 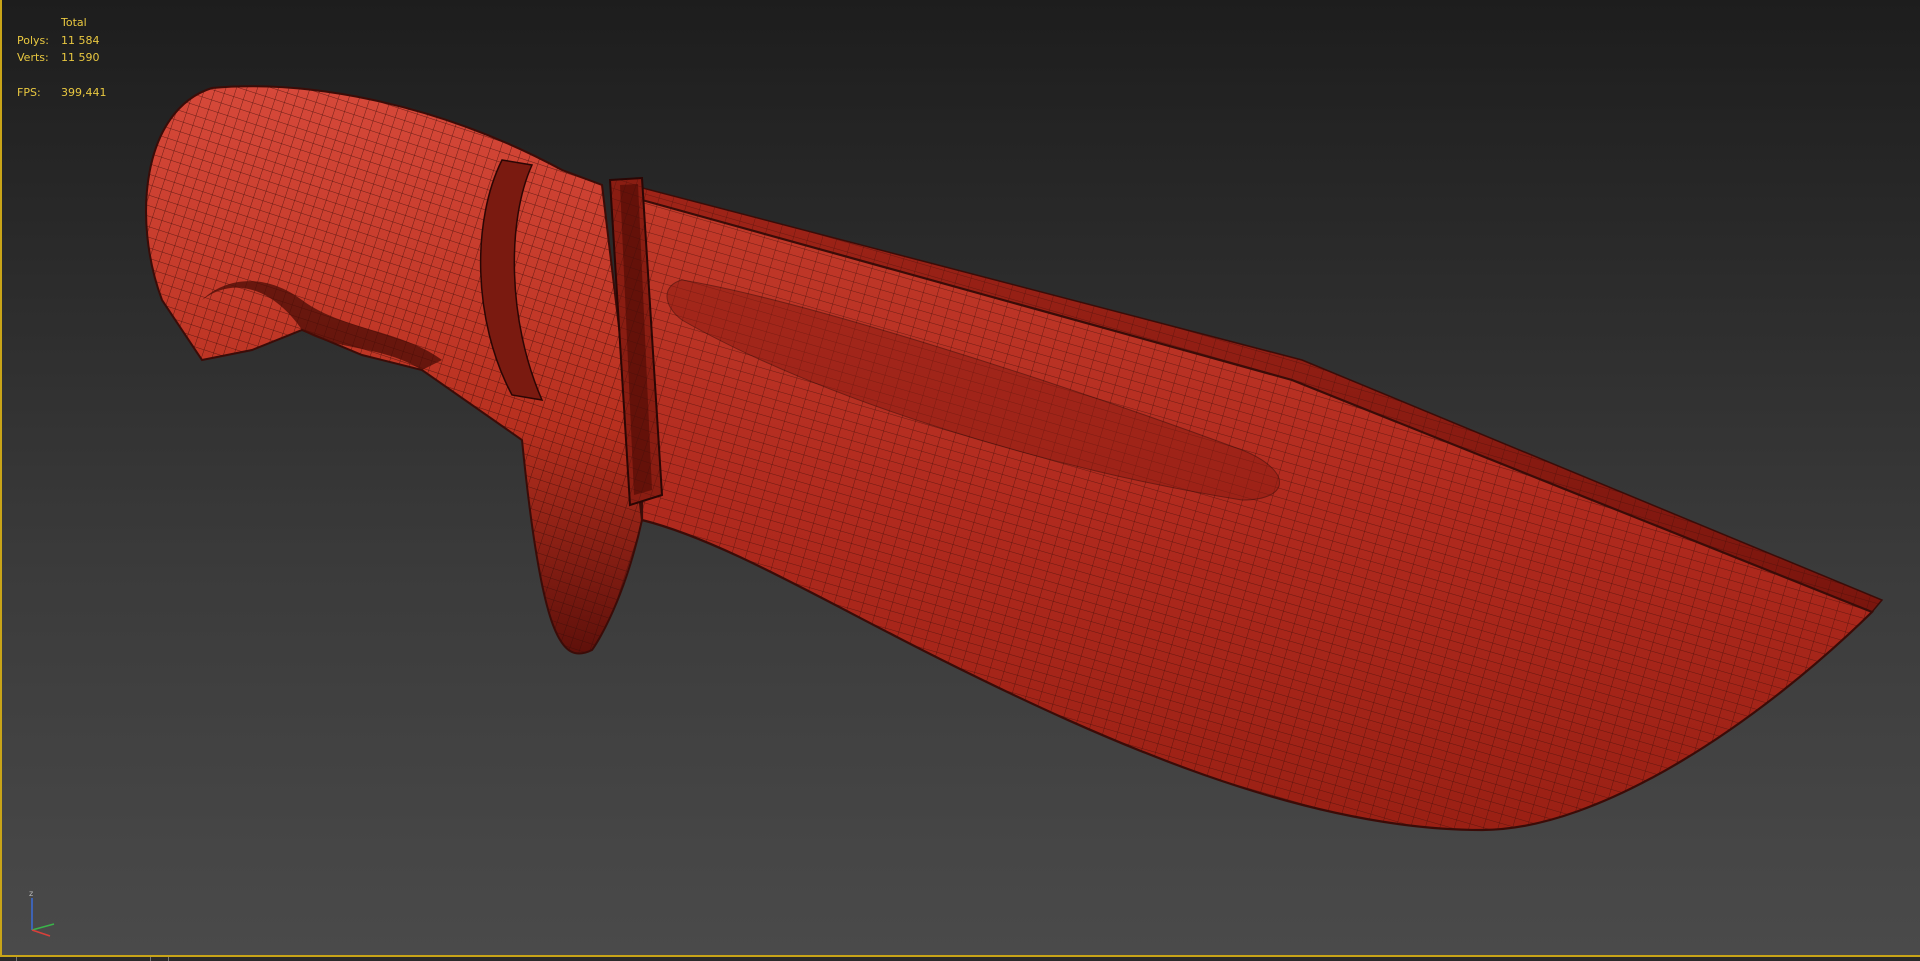 What do you see at coordinates (80, 40) in the screenshot?
I see `polys-value: 11 584` at bounding box center [80, 40].